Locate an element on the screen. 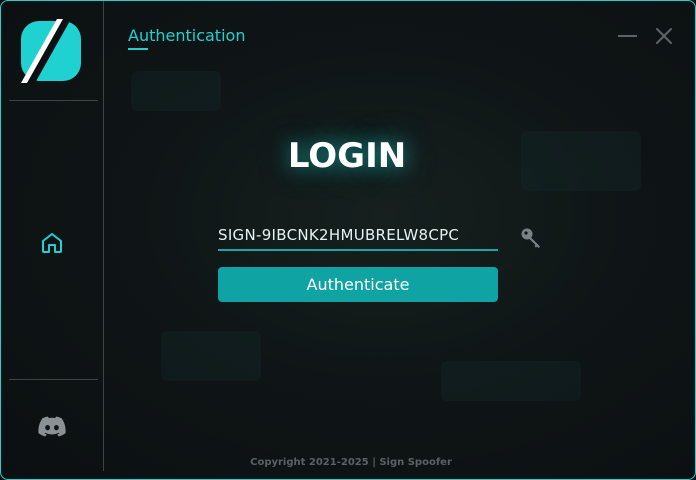 The image size is (696, 480). minimize-button is located at coordinates (627, 37).